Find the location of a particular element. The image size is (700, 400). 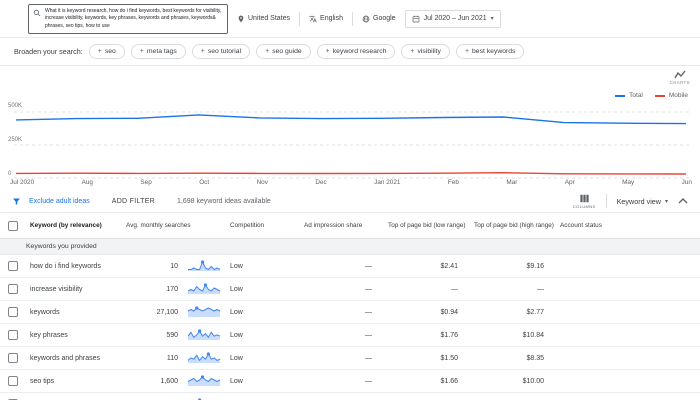

keyword-cell: increase visibility is located at coordinates (56, 289).